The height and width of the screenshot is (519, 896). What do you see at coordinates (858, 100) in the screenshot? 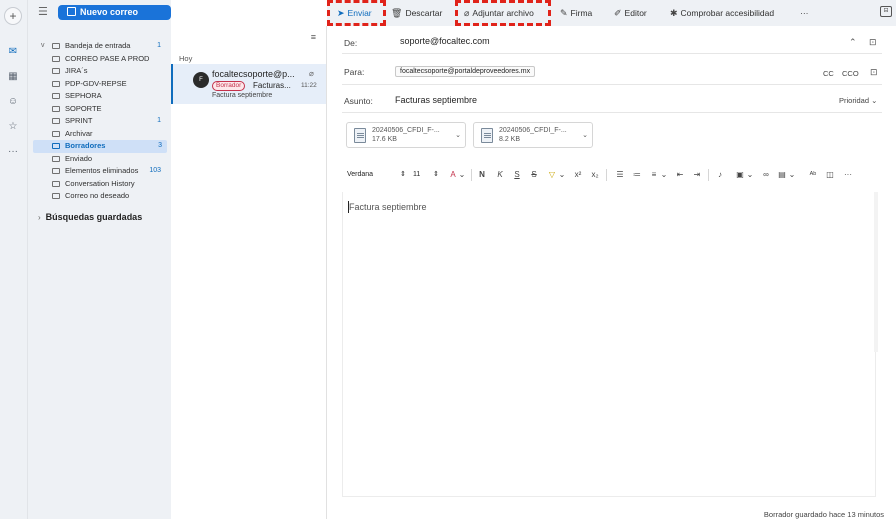
I see `priority-dropdown: Prioridad ⌄` at bounding box center [858, 100].